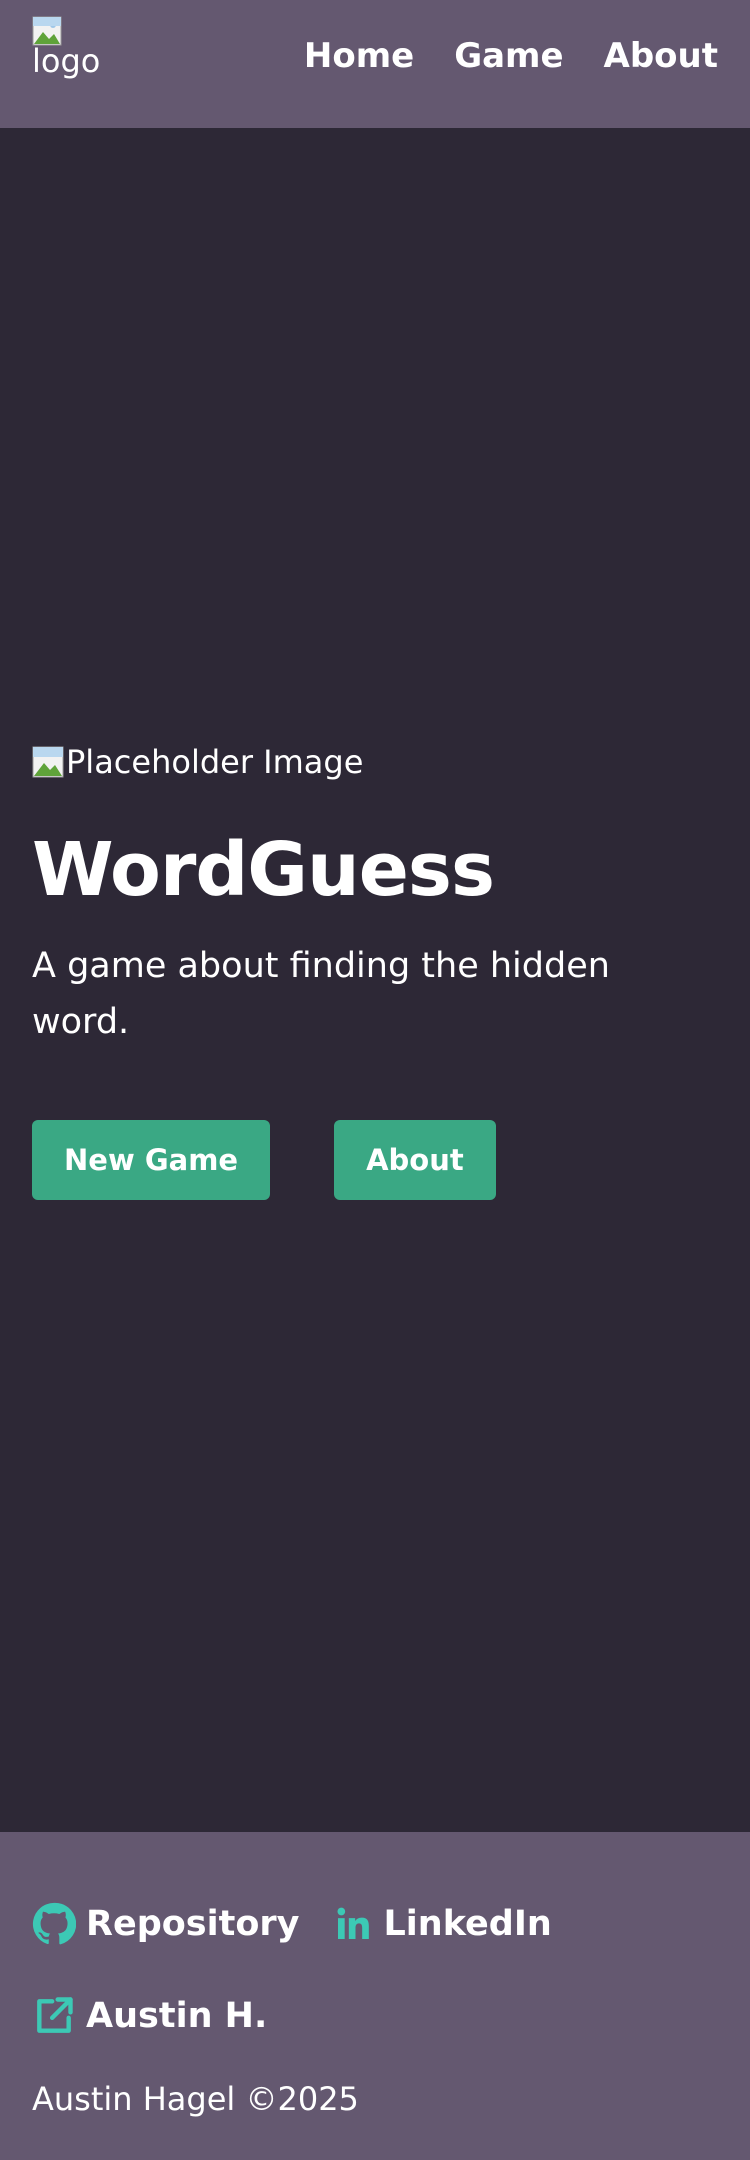  I want to click on logo: logo, so click(66, 47).